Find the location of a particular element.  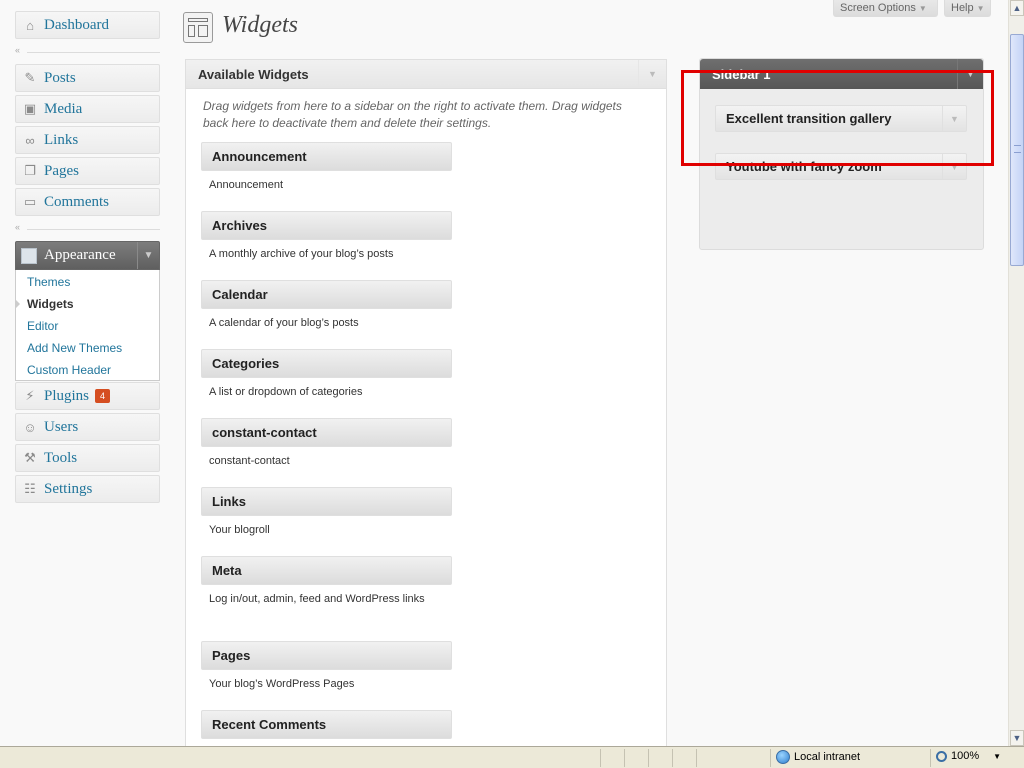

menu-media: ▣ Media is located at coordinates (87, 109).